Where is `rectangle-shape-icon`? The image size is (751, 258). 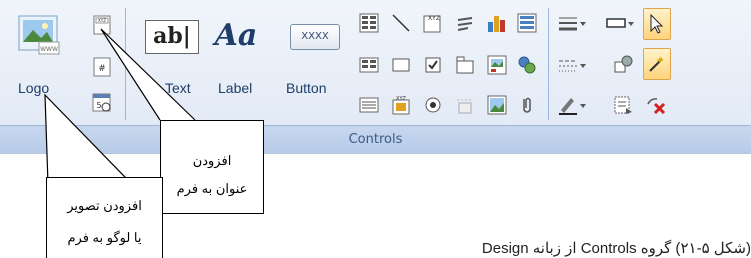 rectangle-shape-icon is located at coordinates (620, 23).